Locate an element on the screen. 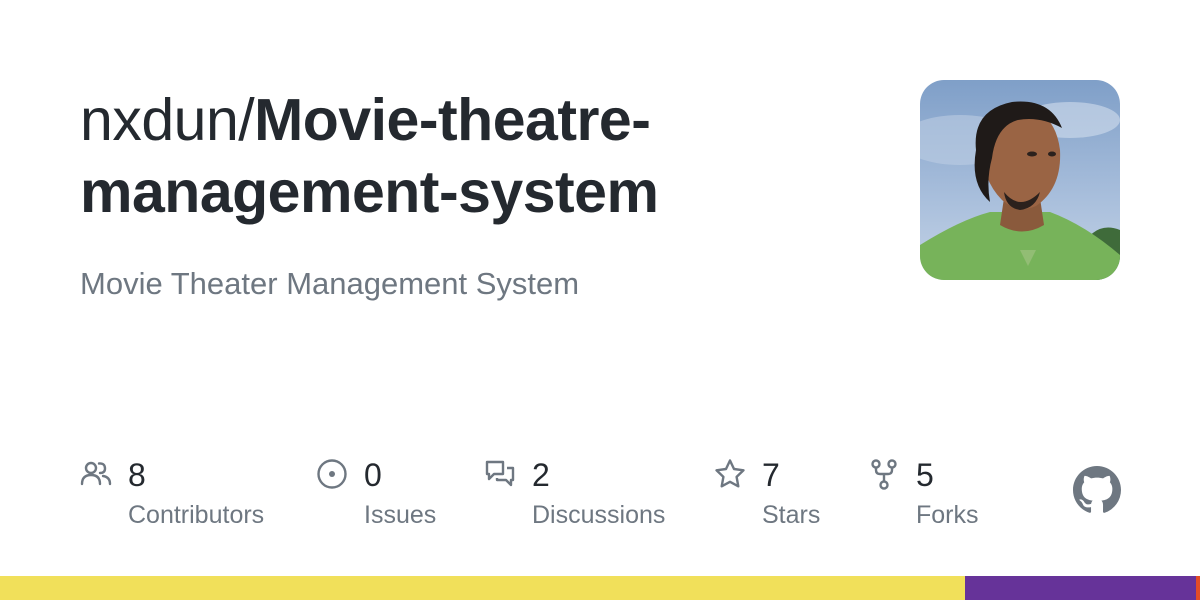 Image resolution: width=1200 pixels, height=600 pixels. discussions-icon is located at coordinates (500, 473).